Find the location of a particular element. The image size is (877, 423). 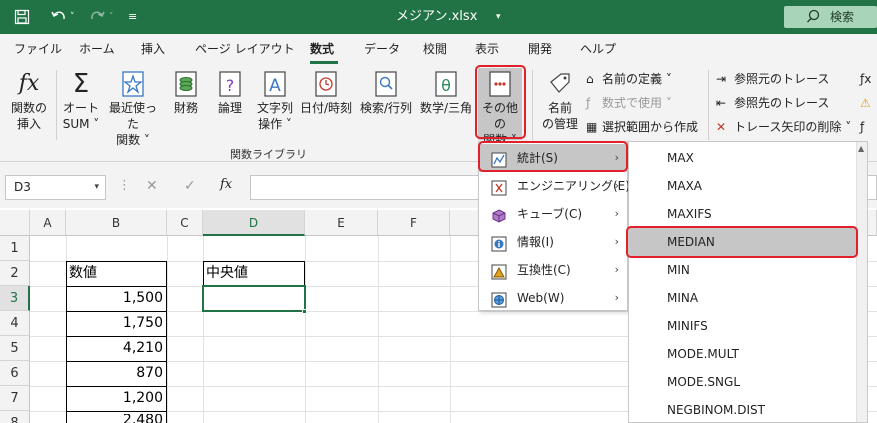

function-item-negbinom-dist: NEGBINOM.DIST is located at coordinates (743, 409).